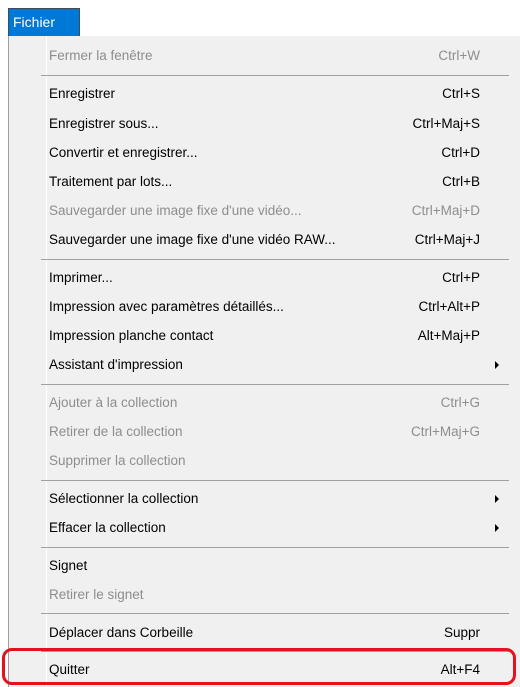  What do you see at coordinates (124, 498) in the screenshot?
I see `menu-item-label: Sélectionner la collection` at bounding box center [124, 498].